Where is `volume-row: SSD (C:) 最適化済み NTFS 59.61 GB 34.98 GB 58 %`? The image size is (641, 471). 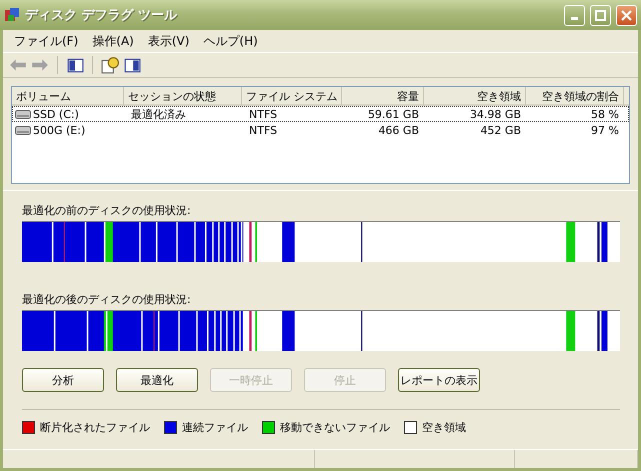 volume-row: SSD (C:) 最適化済み NTFS 59.61 GB 34.98 GB 58 % is located at coordinates (320, 114).